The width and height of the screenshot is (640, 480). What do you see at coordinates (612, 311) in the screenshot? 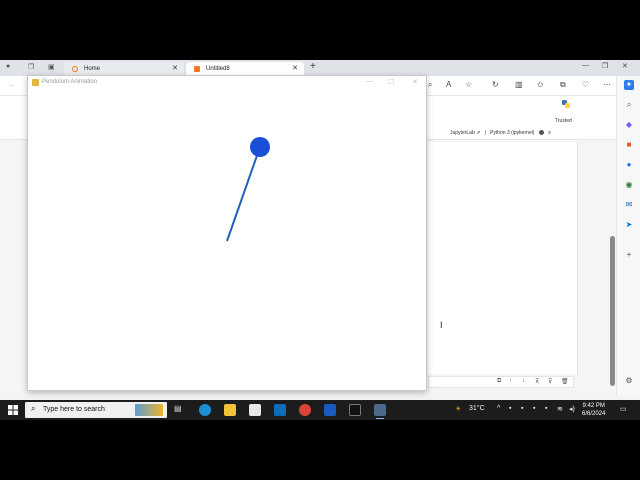
I see `page-scrollbar` at bounding box center [612, 311].